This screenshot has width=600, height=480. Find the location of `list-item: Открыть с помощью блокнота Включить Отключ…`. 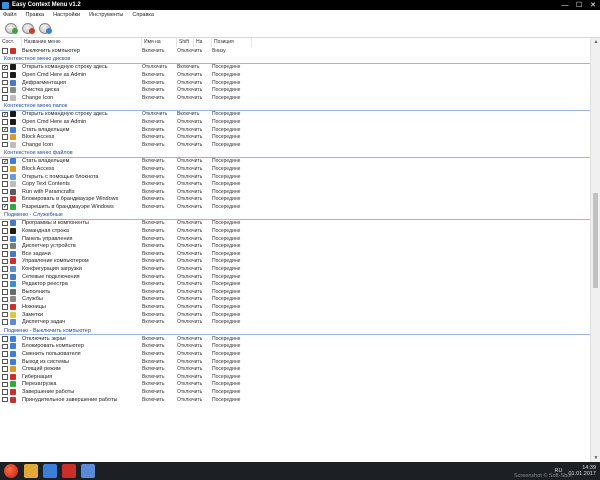

list-item: Открыть с помощью блокнота Включить Отключ… is located at coordinates (295, 177).